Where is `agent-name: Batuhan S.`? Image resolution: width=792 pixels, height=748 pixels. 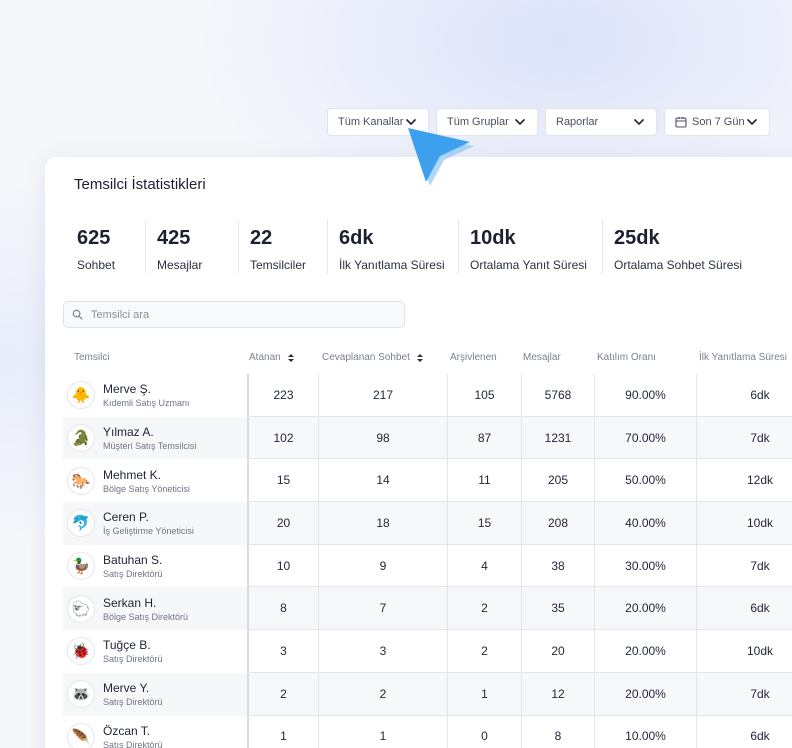 agent-name: Batuhan S. is located at coordinates (133, 560).